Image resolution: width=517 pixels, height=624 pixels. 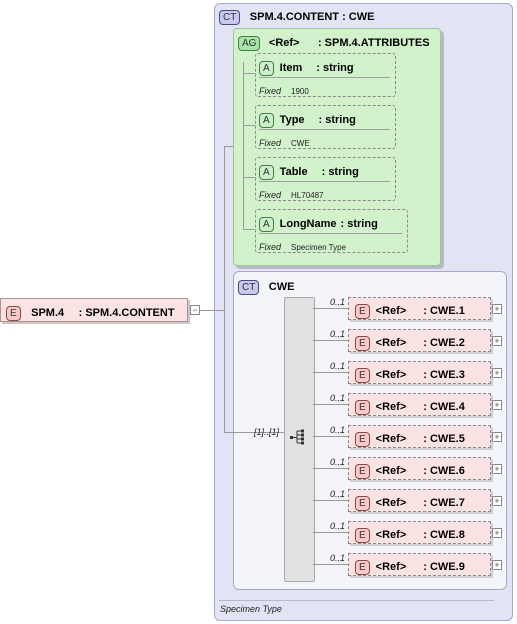 What do you see at coordinates (306, 67) in the screenshot?
I see `attribute-header: A Item : string` at bounding box center [306, 67].